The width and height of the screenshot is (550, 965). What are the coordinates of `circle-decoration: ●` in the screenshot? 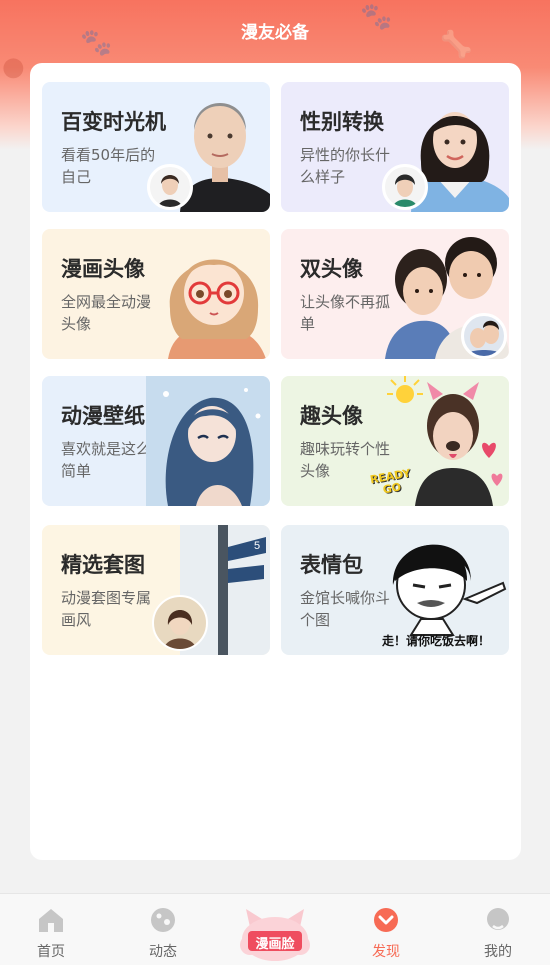 It's located at (13, 67).